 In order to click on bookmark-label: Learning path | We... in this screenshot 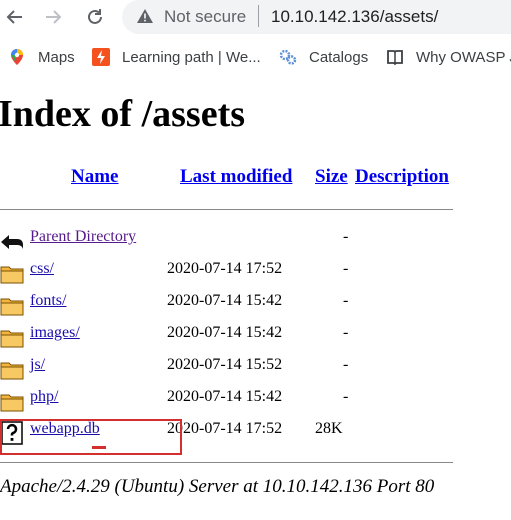, I will do `click(191, 57)`.